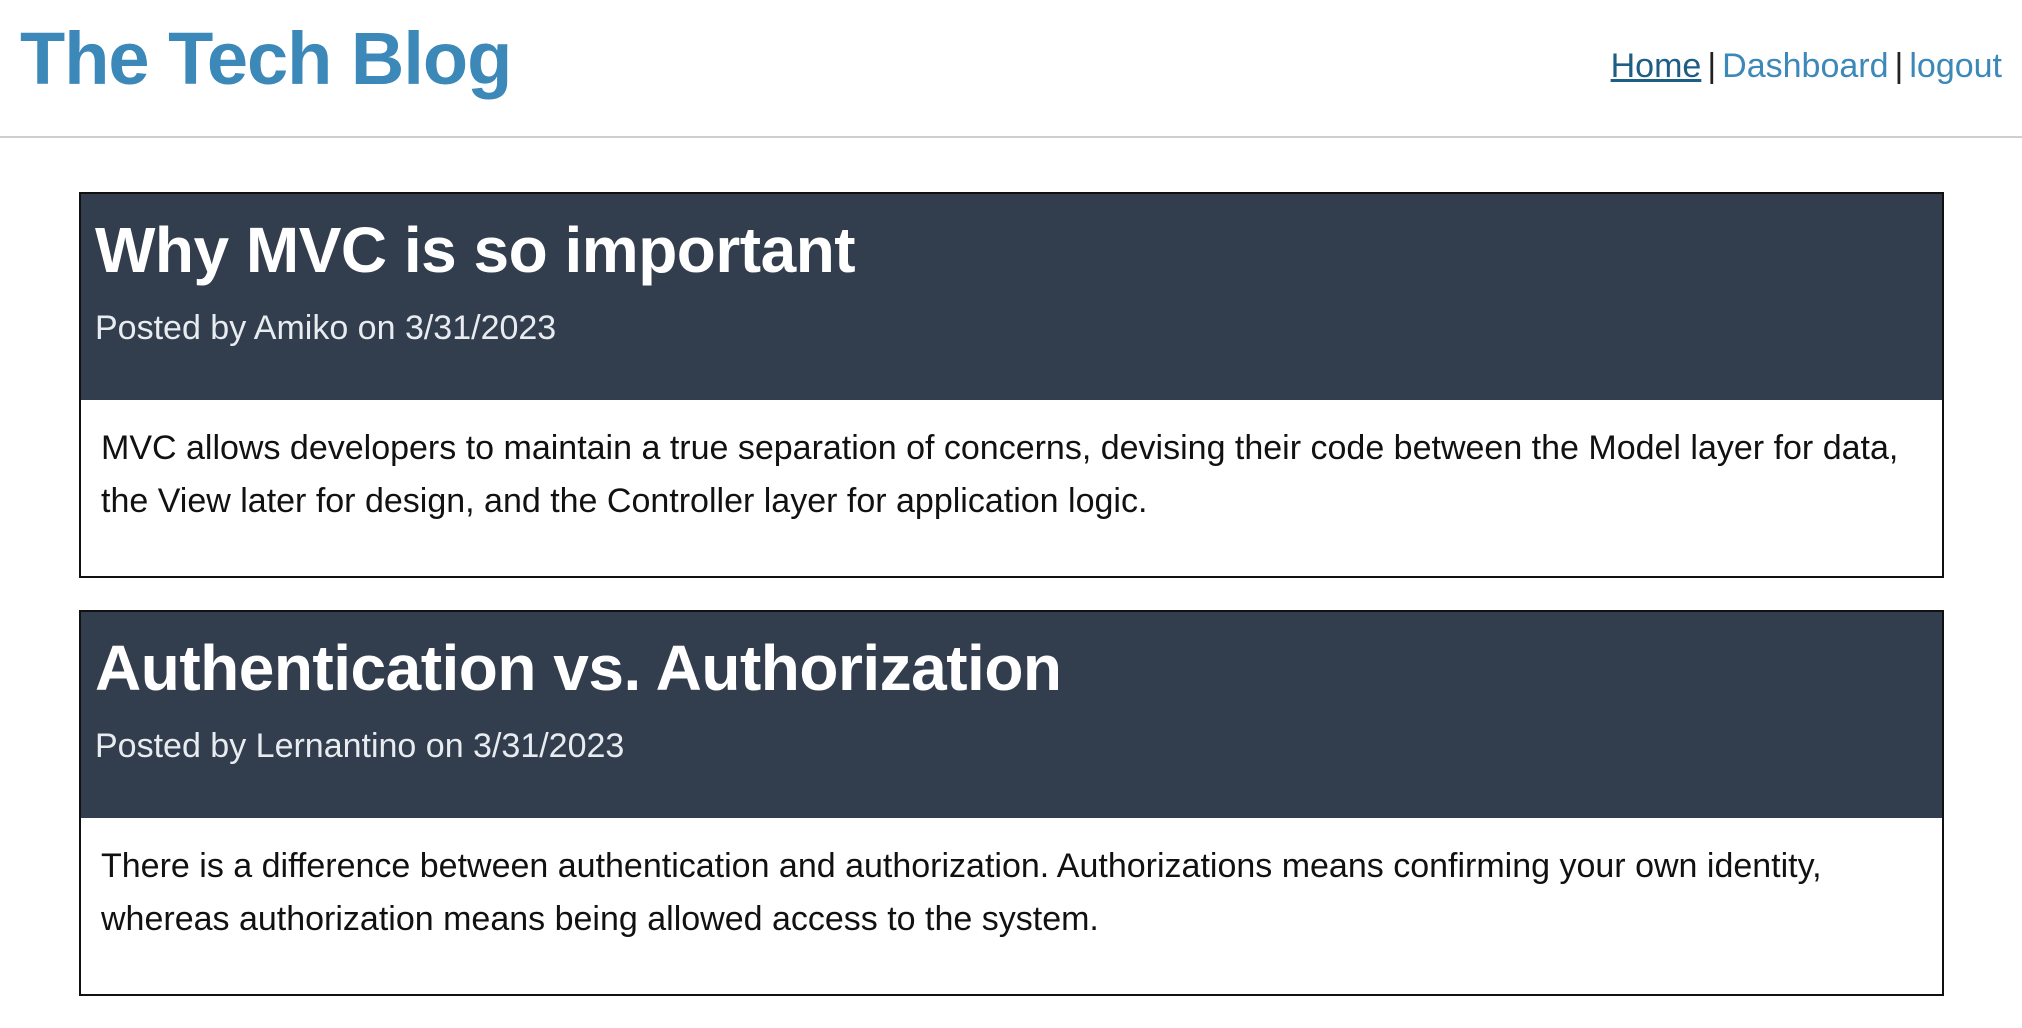 This screenshot has width=2022, height=1028. What do you see at coordinates (326, 328) in the screenshot?
I see `post-meta: Posted by Amiko on 3/31/2023` at bounding box center [326, 328].